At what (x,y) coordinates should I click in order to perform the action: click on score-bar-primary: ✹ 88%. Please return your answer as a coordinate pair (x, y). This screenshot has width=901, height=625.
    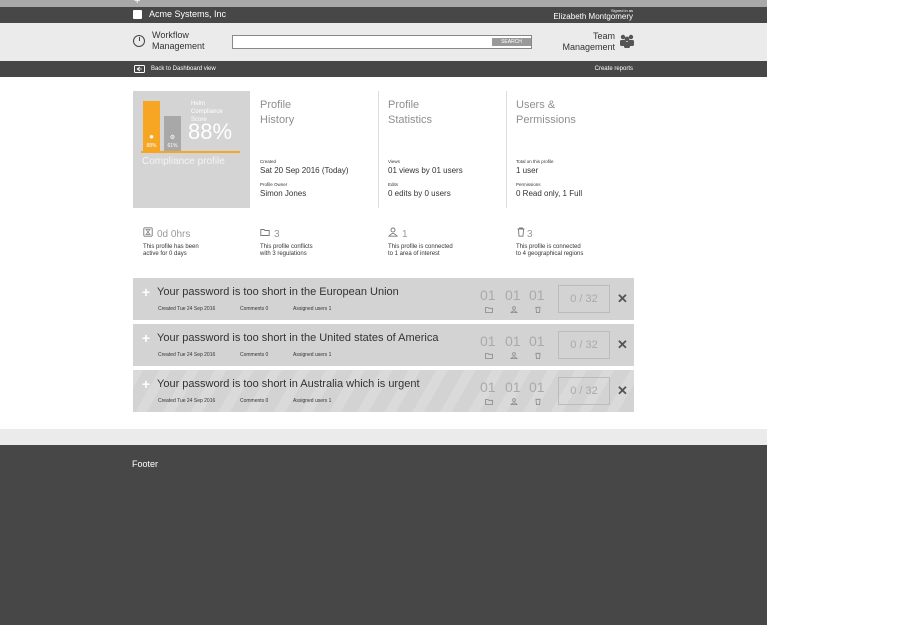
    Looking at the image, I should click on (151, 126).